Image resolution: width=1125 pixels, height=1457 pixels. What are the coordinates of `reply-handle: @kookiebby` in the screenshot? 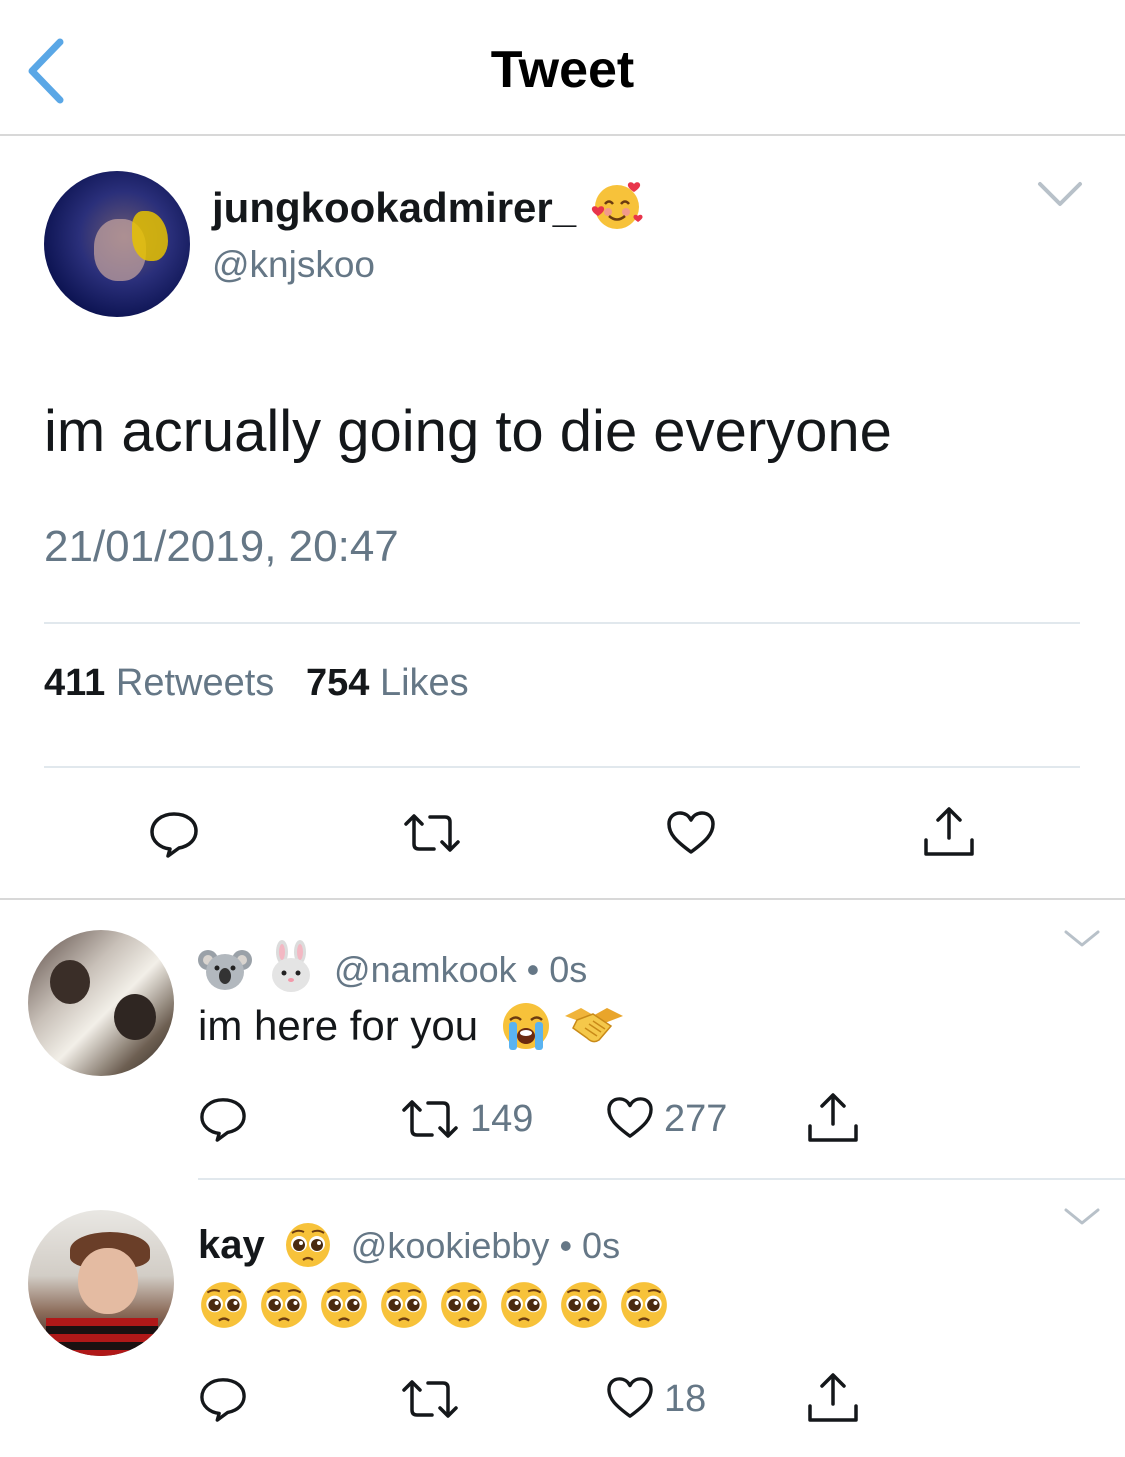 It's located at (450, 1245).